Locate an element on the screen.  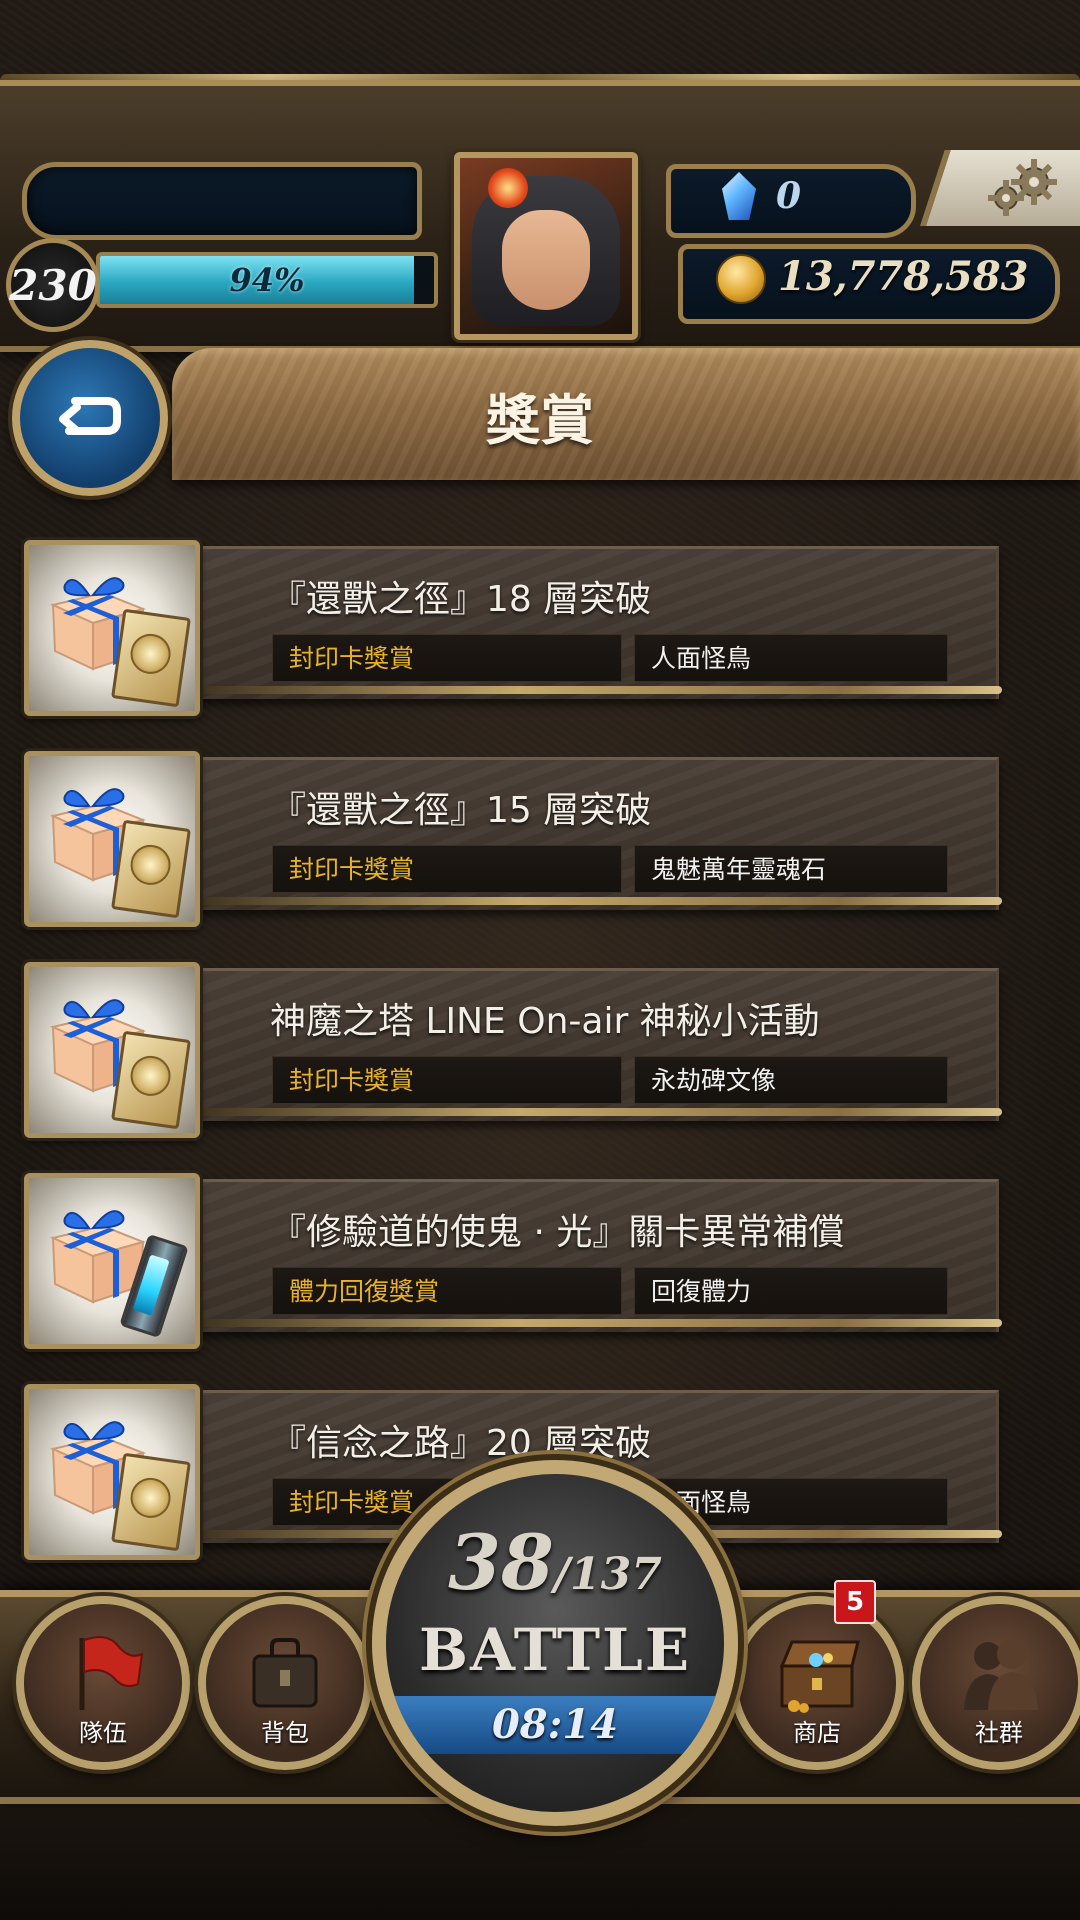
player-avatar is located at coordinates (546, 246).